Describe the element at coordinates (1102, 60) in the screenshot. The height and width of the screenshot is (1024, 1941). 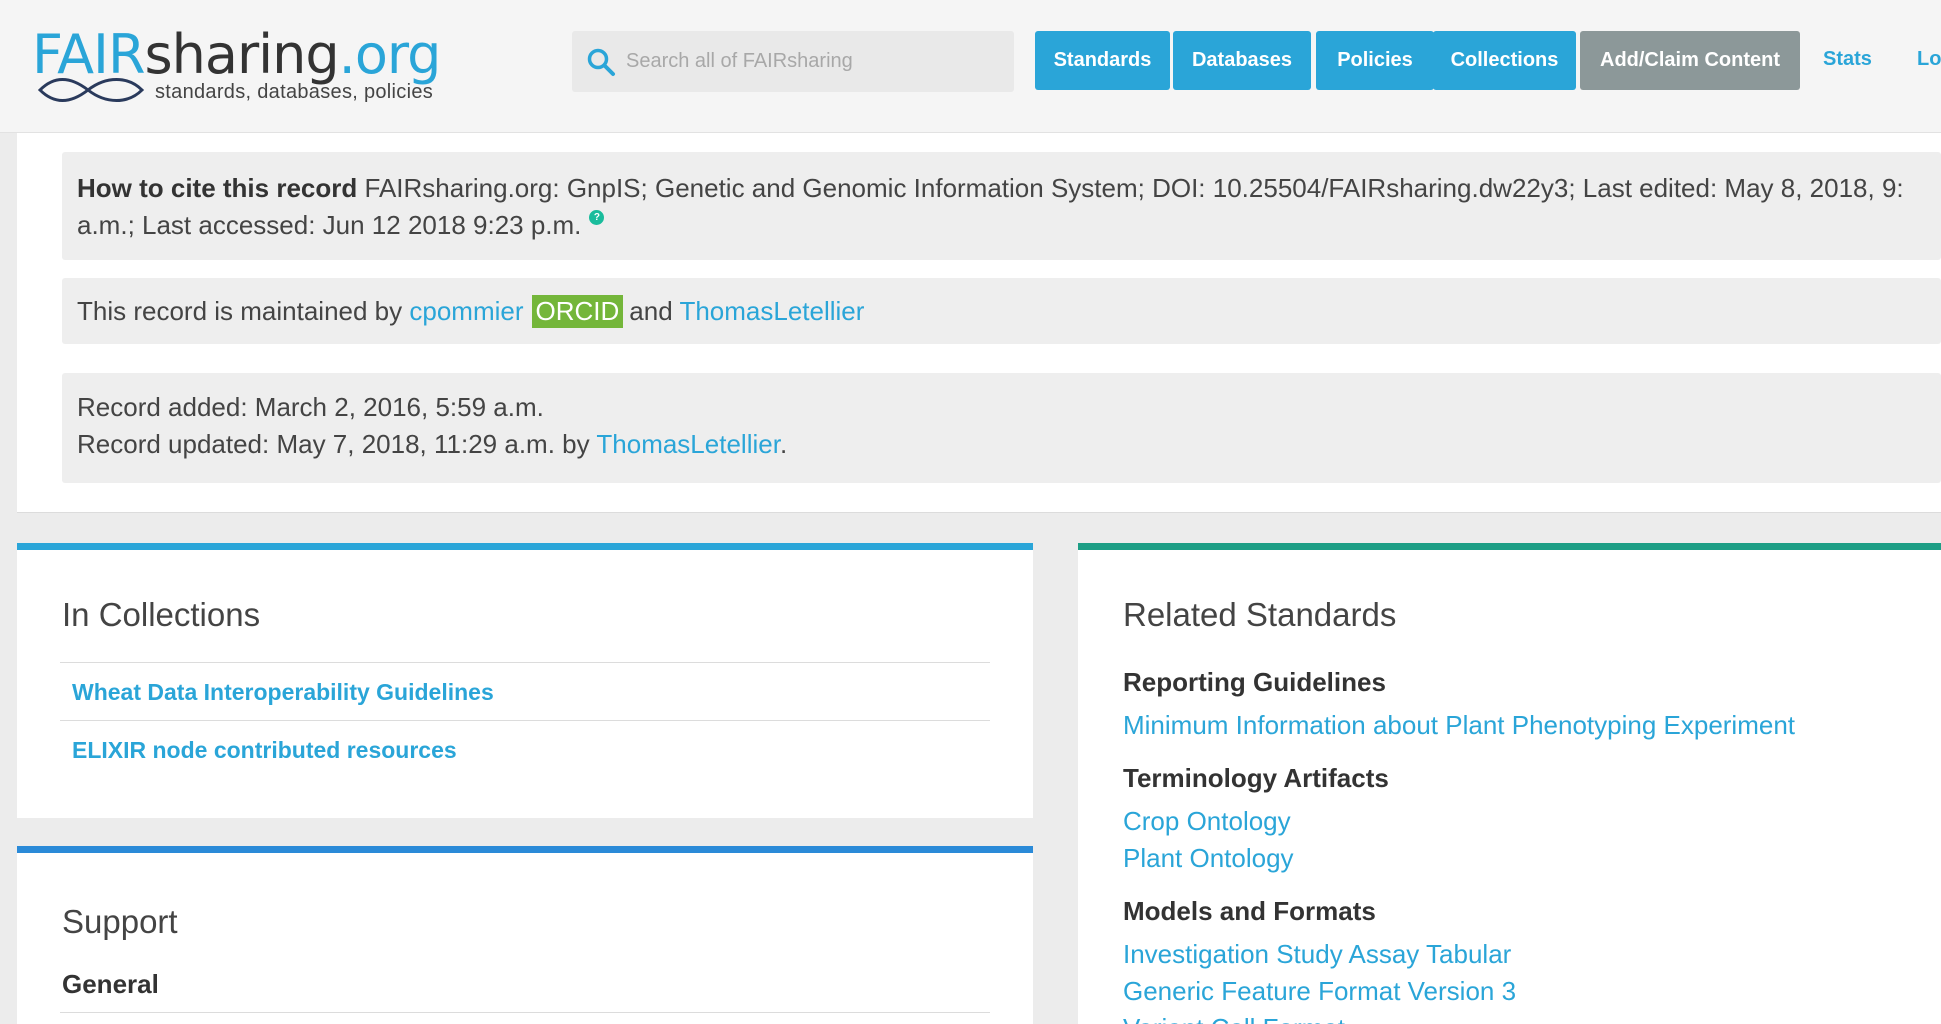
I see `nav-standards-button: Standards` at that location.